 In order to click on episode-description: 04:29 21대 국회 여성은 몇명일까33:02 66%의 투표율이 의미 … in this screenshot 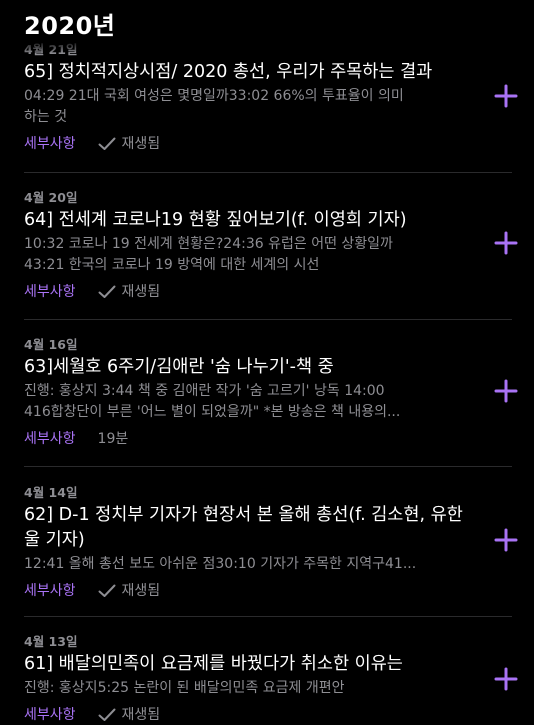, I will do `click(214, 106)`.